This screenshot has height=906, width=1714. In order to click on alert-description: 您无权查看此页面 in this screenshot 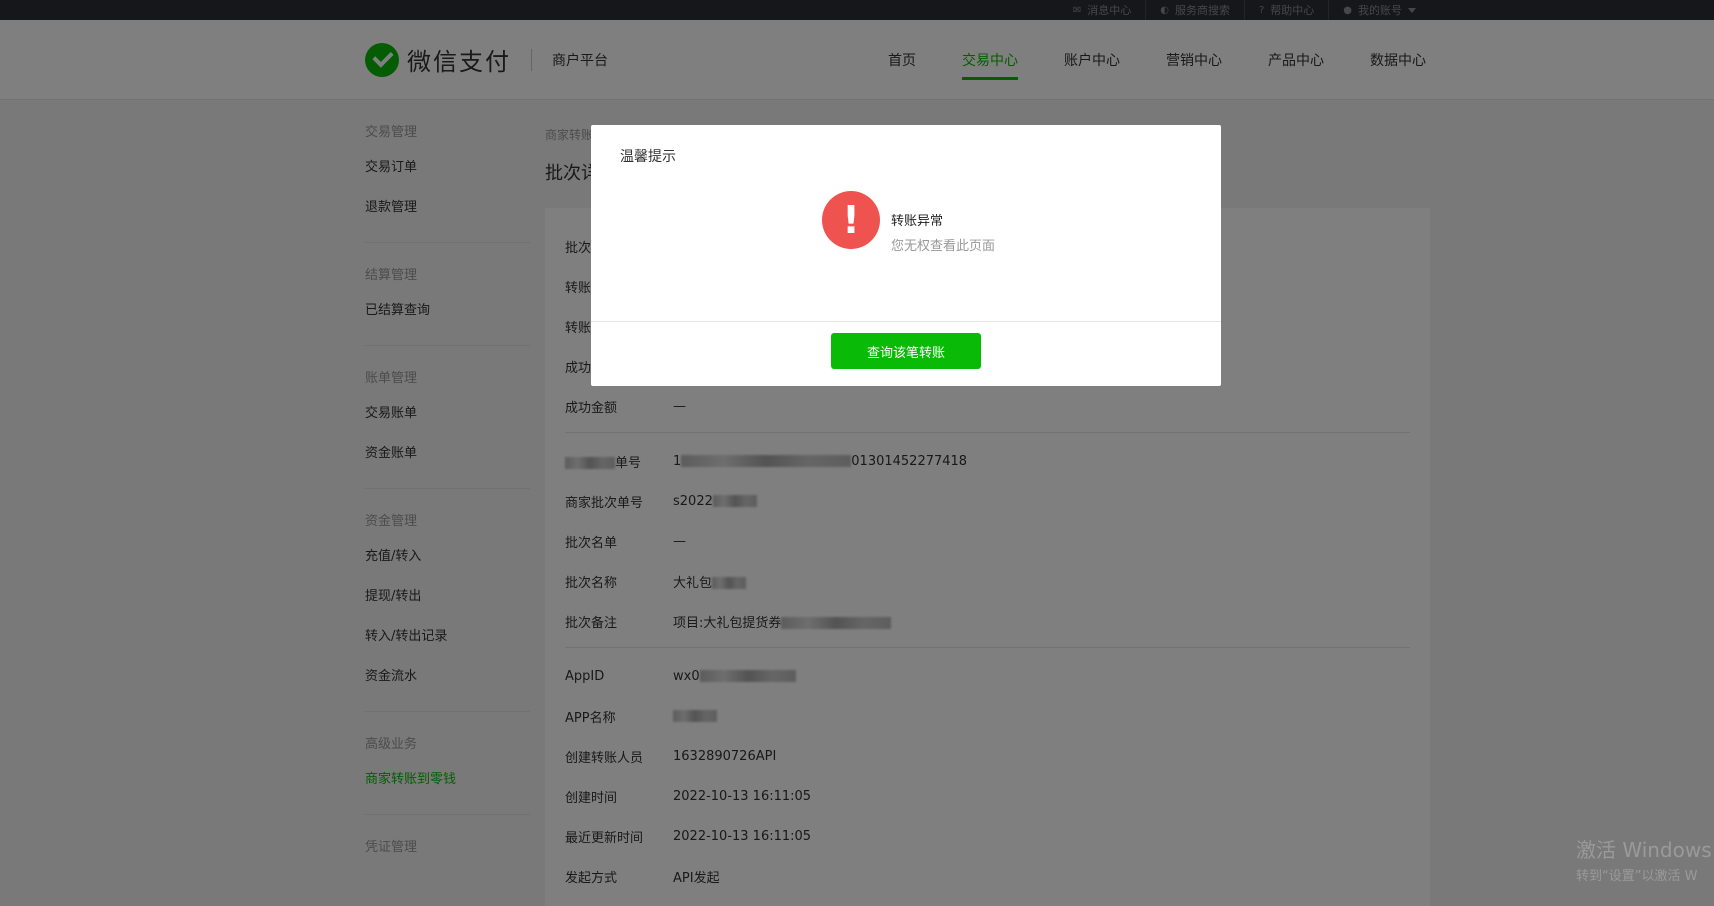, I will do `click(943, 246)`.